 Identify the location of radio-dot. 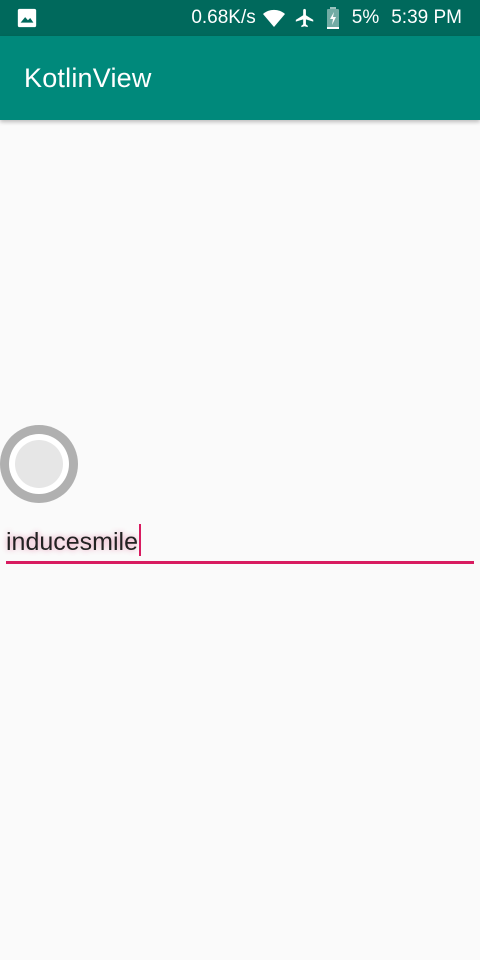
(39, 464).